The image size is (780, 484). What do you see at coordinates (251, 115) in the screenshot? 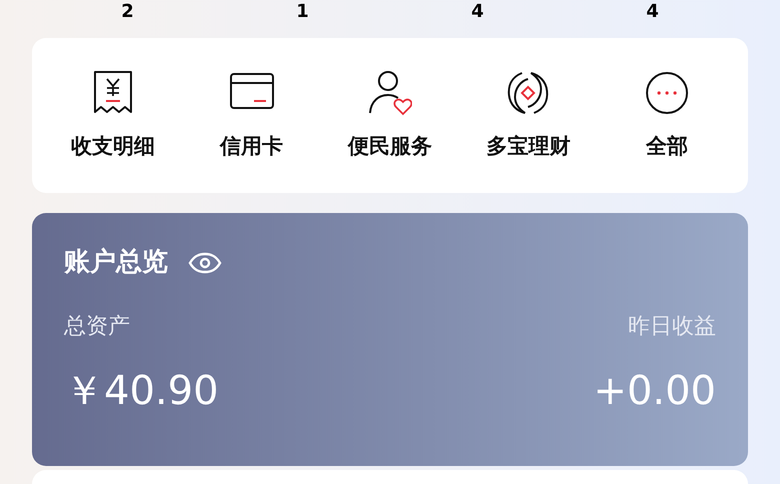
I see `shortcut-button: 信用卡` at bounding box center [251, 115].